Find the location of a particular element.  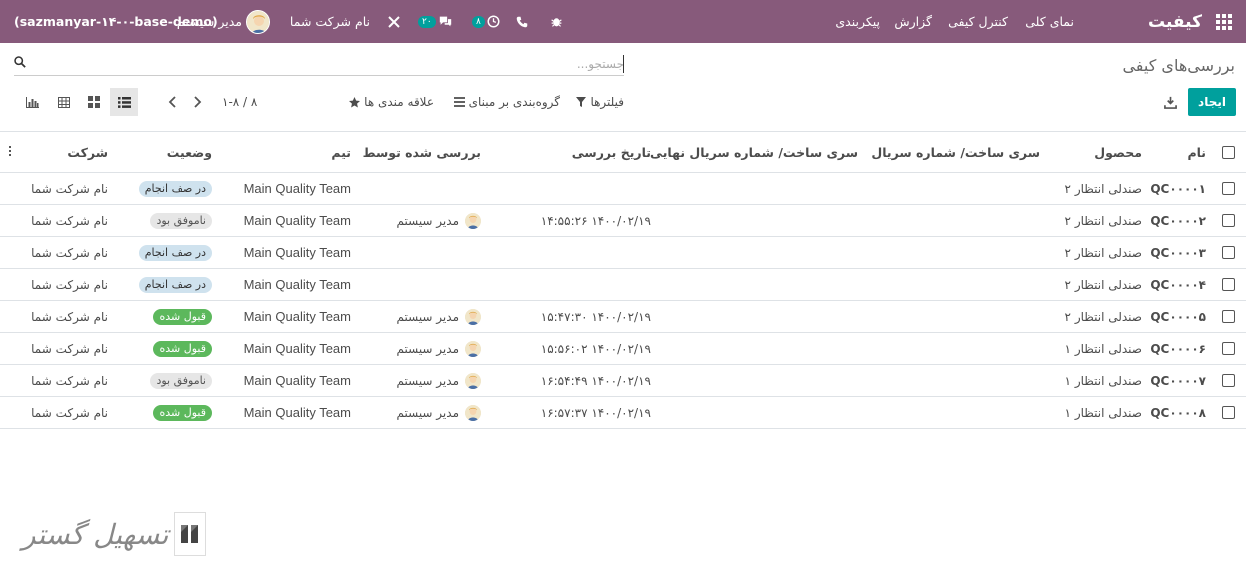

voip-button is located at coordinates (522, 21).